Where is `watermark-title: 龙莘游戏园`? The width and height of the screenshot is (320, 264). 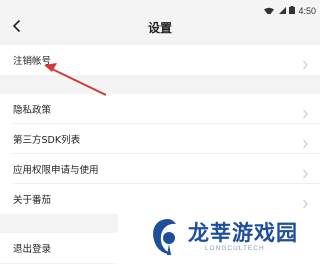 watermark-title: 龙莘游戏园 is located at coordinates (243, 233).